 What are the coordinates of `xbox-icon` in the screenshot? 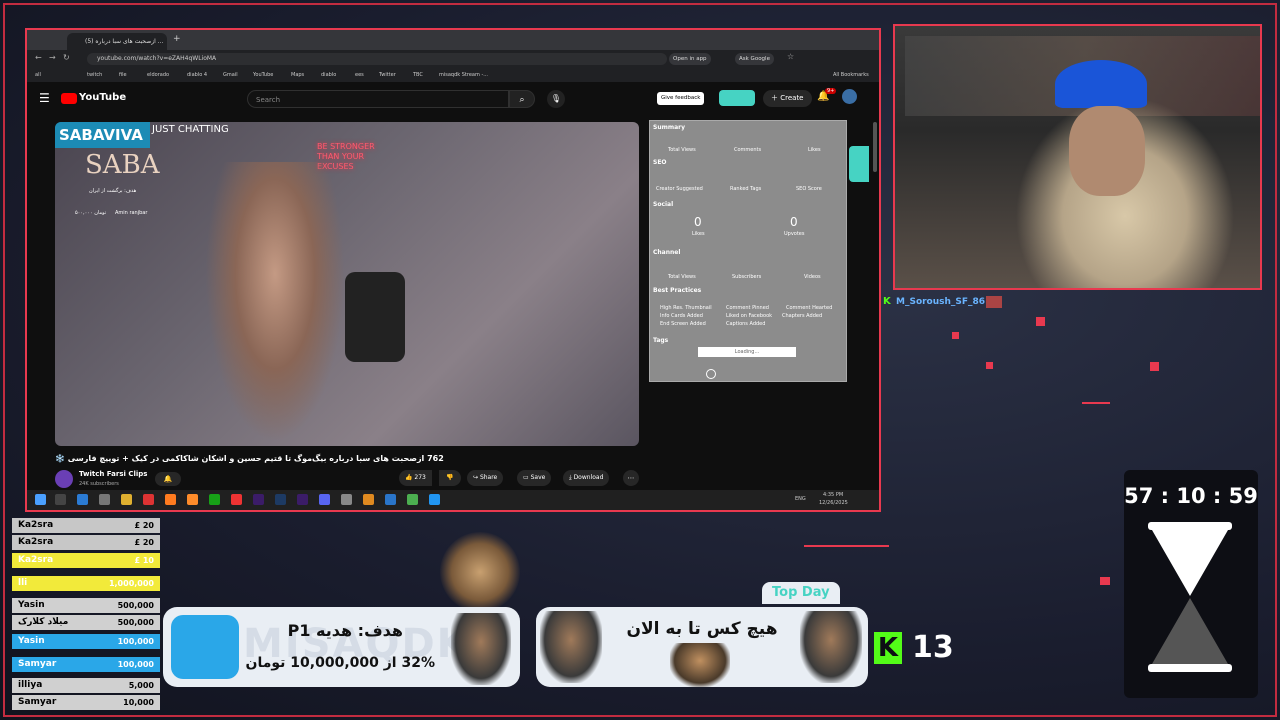 It's located at (214, 499).